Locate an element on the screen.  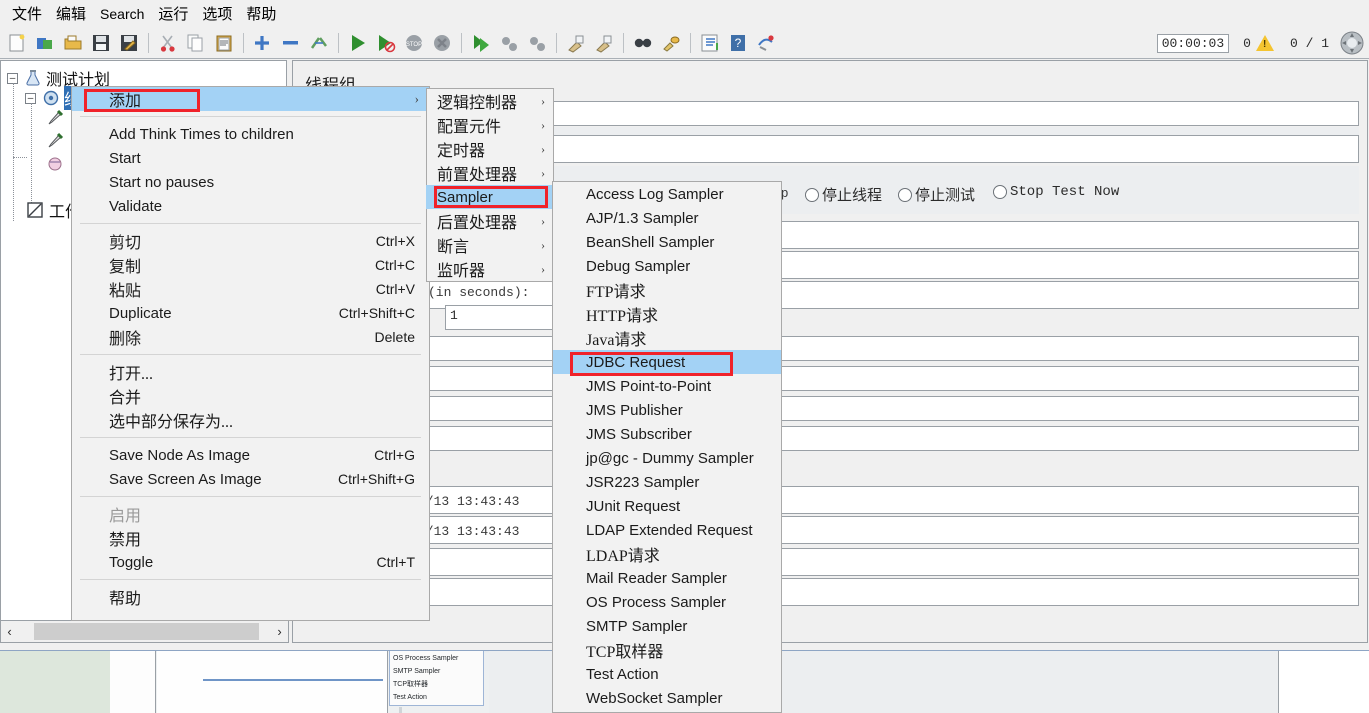
scroll-right-arrow-icon: › is located at coordinates (279, 631).